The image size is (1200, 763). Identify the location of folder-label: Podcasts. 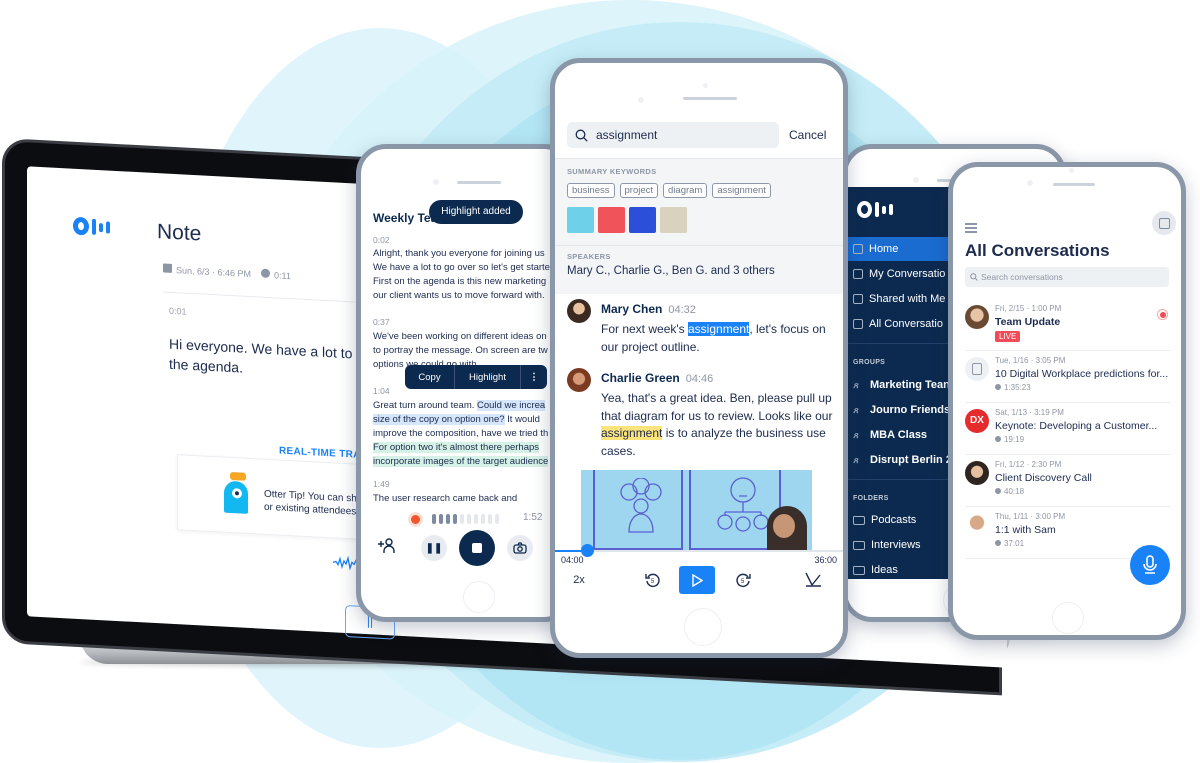
(894, 520).